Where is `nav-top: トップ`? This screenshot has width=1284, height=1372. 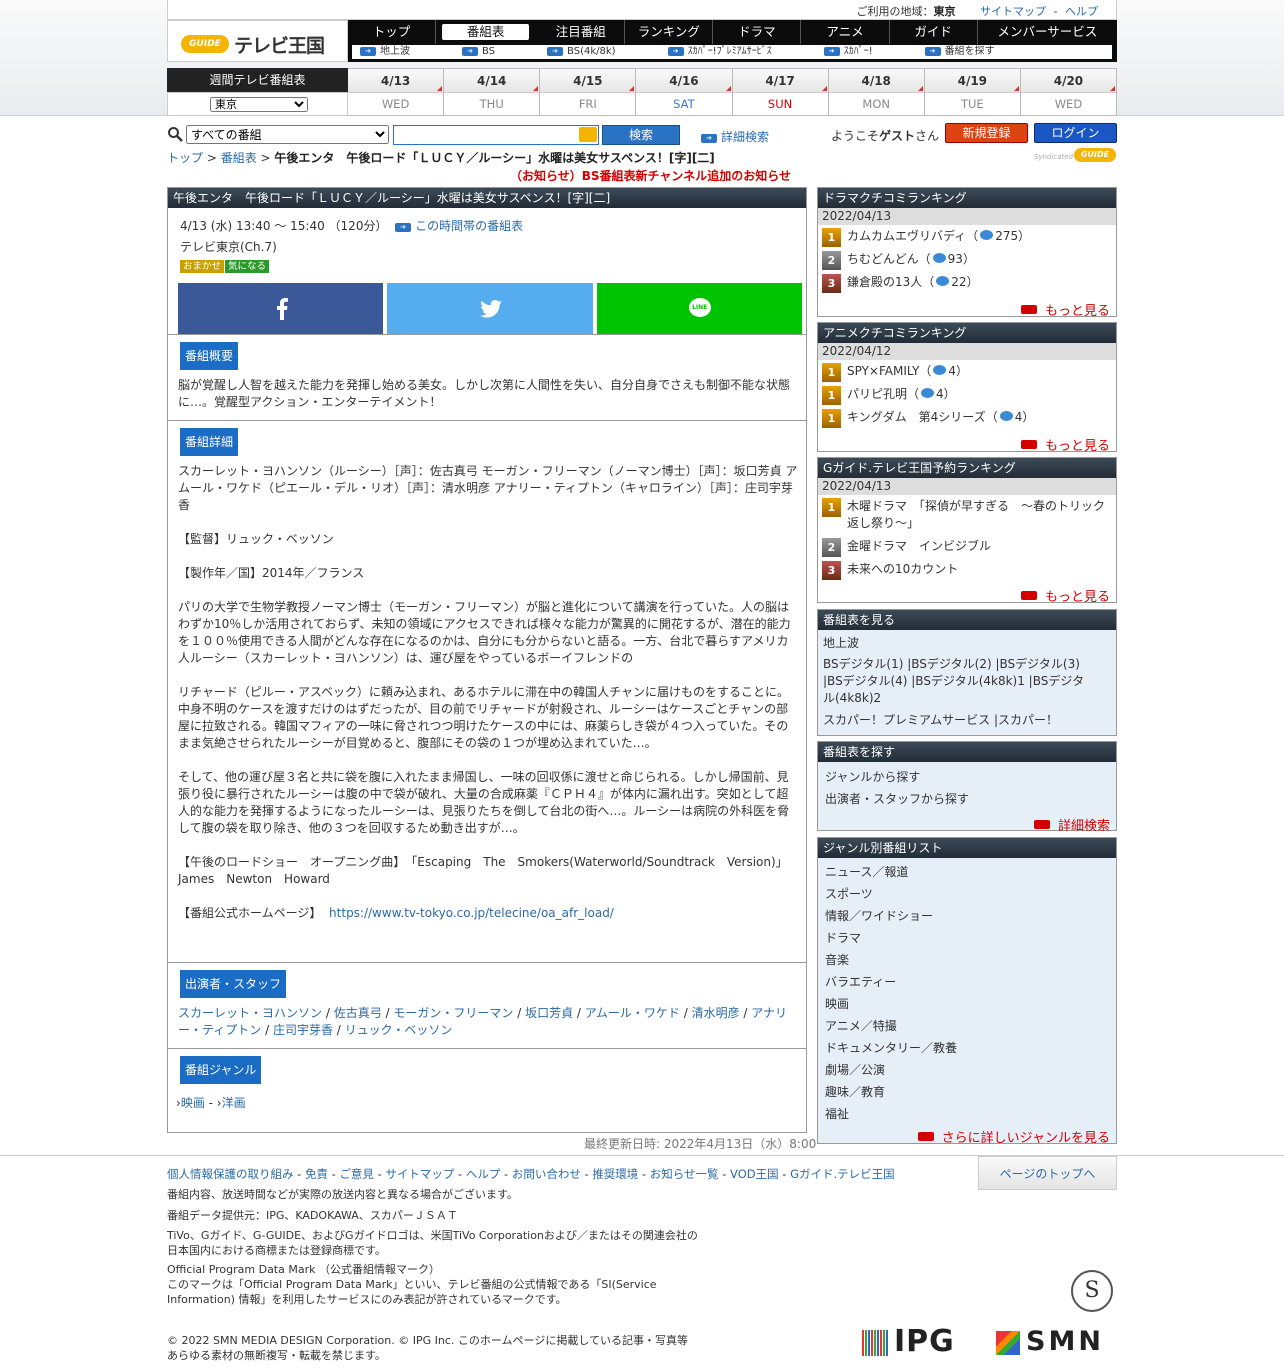
nav-top: トップ is located at coordinates (392, 32).